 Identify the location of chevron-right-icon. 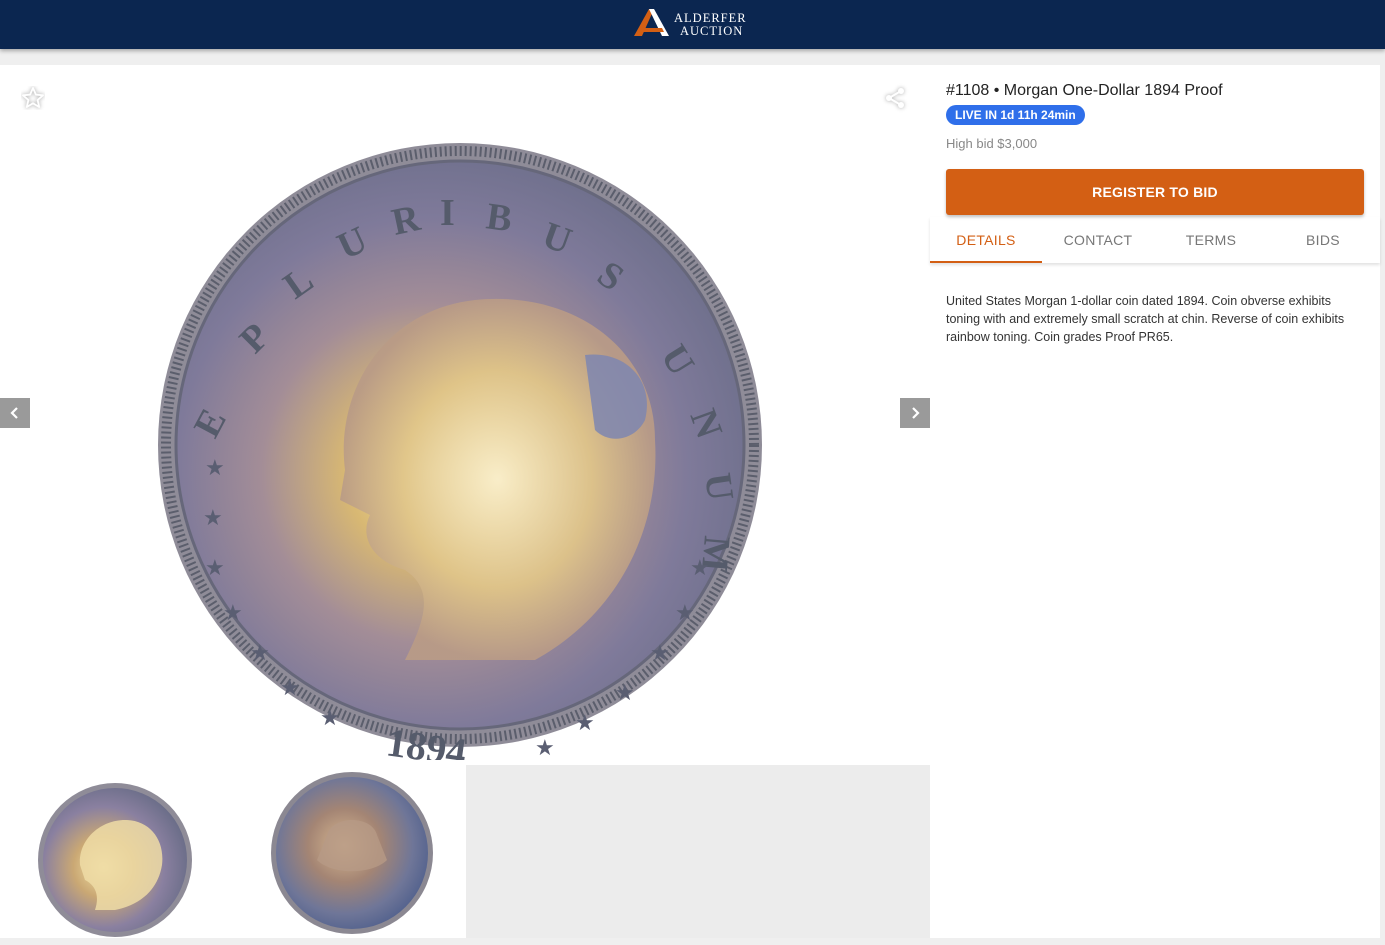
(916, 413).